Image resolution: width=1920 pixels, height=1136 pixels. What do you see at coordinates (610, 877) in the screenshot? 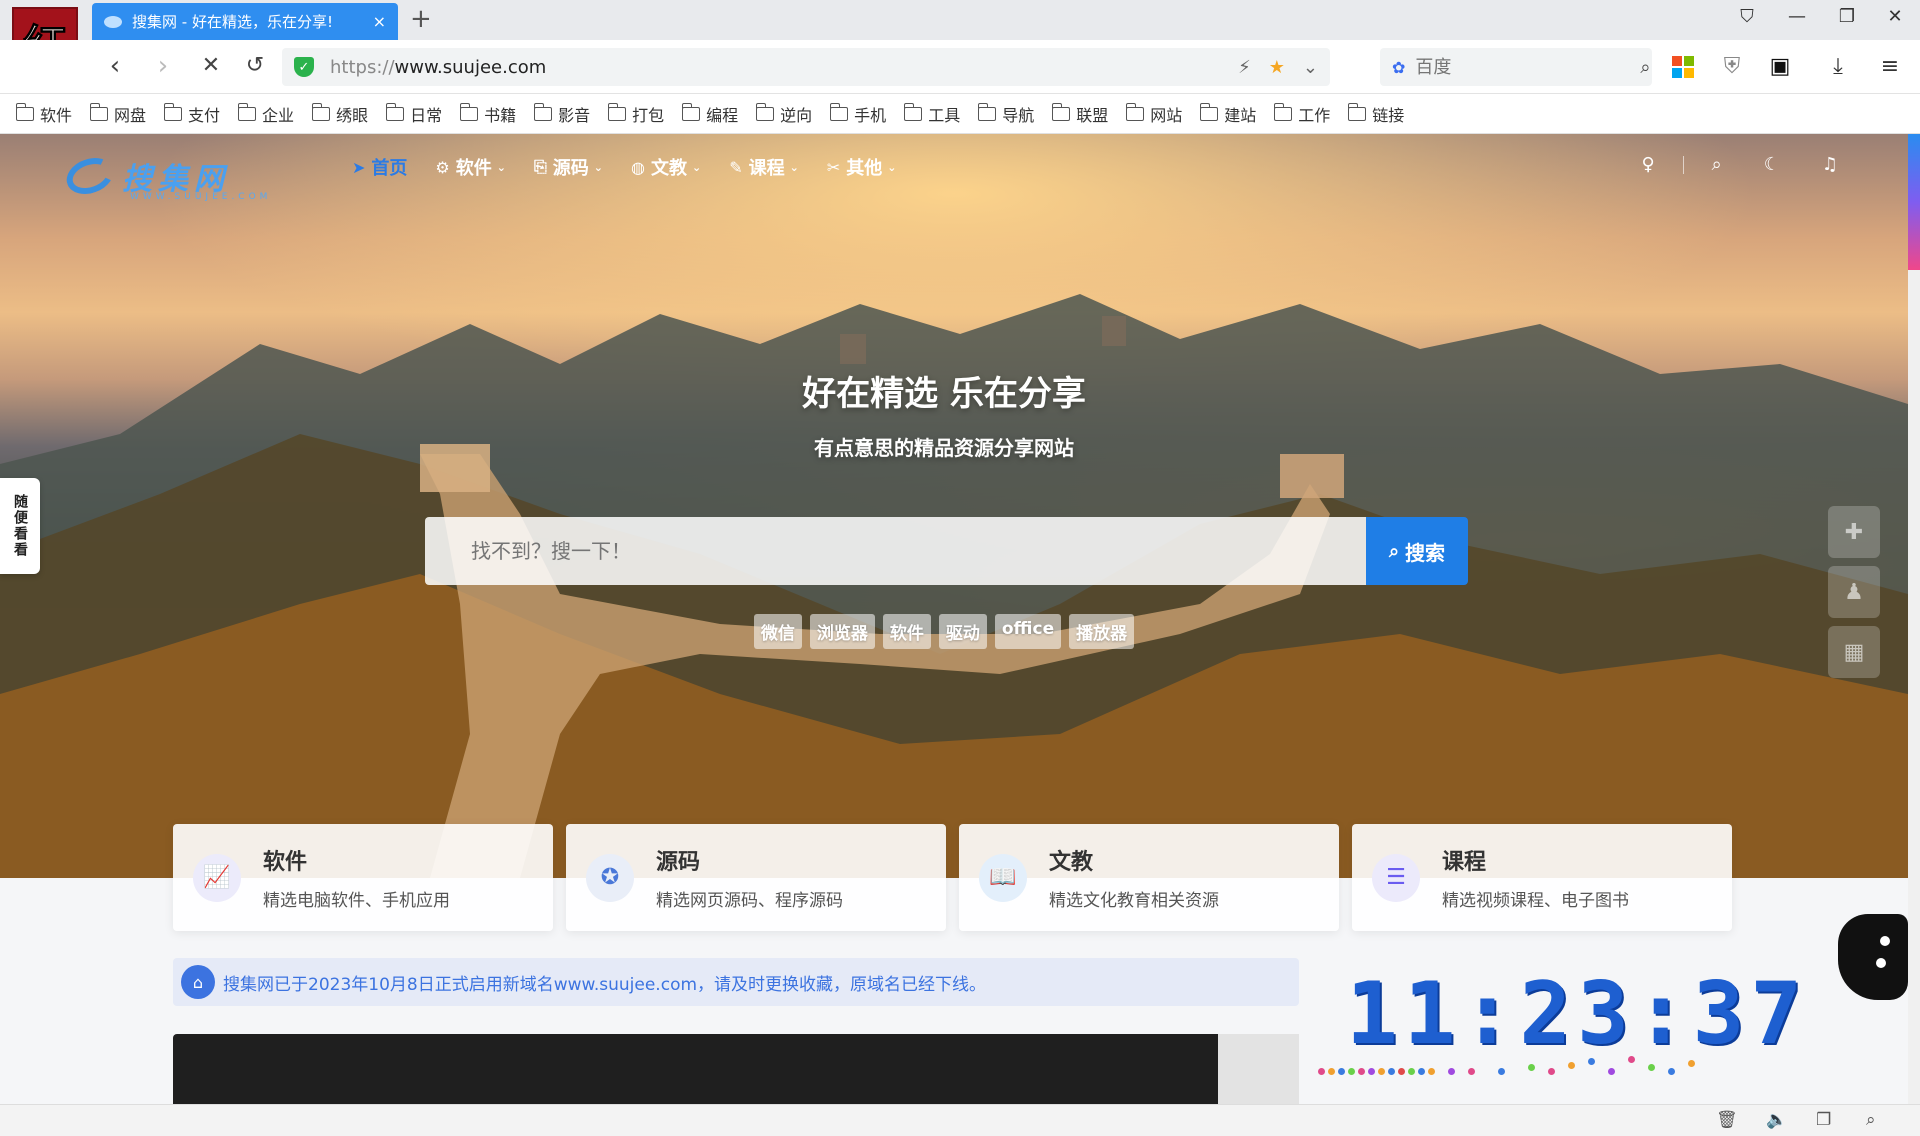
I see `badge-icon: ✪` at bounding box center [610, 877].